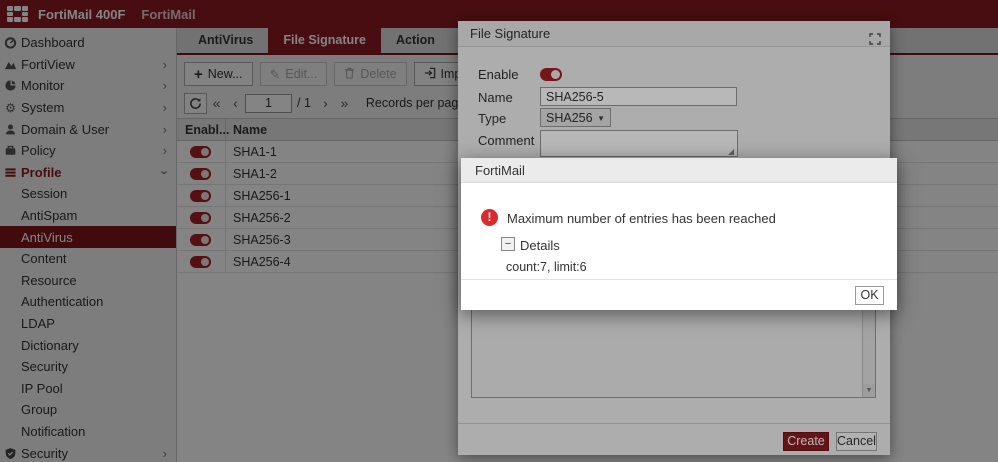 This screenshot has width=998, height=462. I want to click on alert-title-bar: FortiMail, so click(679, 170).